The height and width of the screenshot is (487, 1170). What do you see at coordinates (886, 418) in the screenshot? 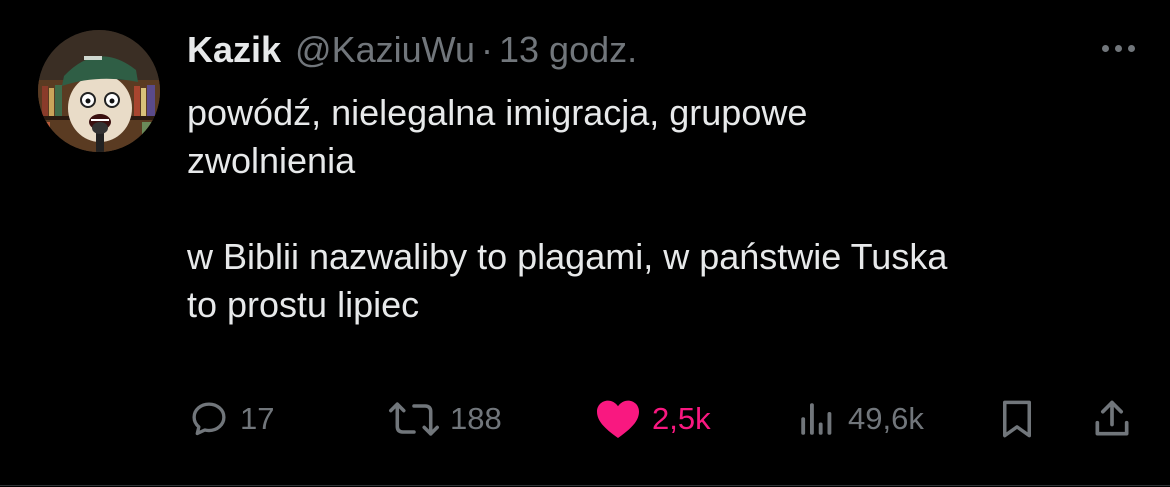
I see `views-count: 49,6k` at bounding box center [886, 418].